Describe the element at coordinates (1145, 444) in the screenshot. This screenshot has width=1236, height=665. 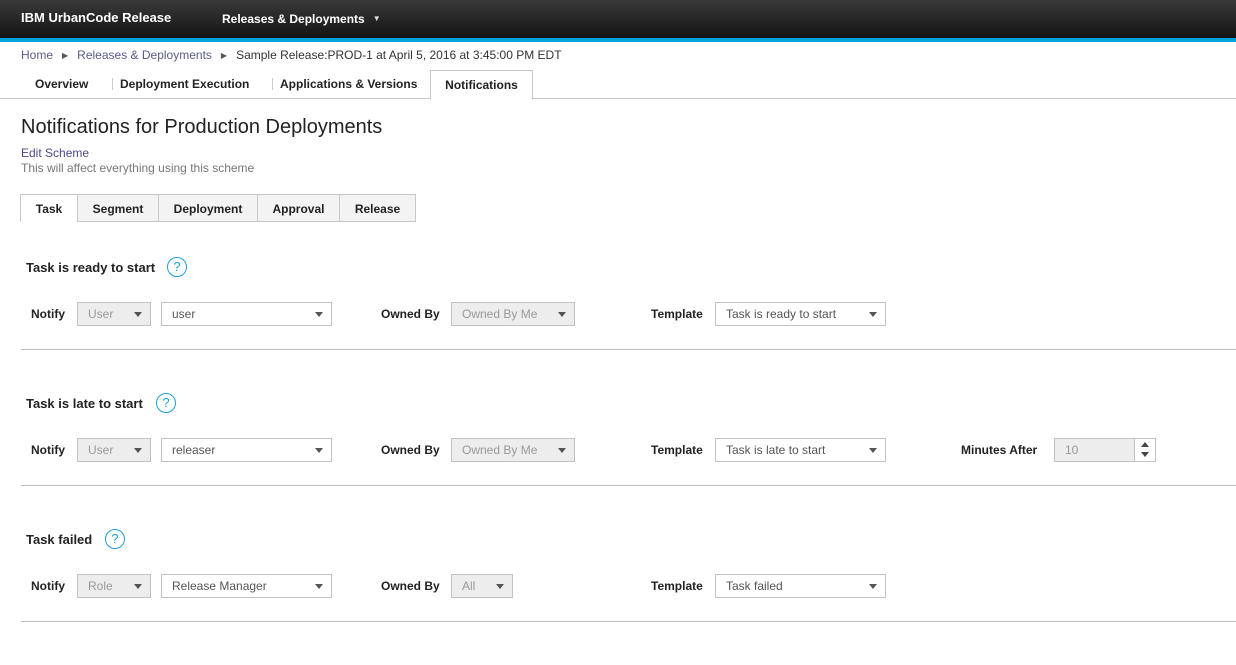
I see `increment-icon` at that location.